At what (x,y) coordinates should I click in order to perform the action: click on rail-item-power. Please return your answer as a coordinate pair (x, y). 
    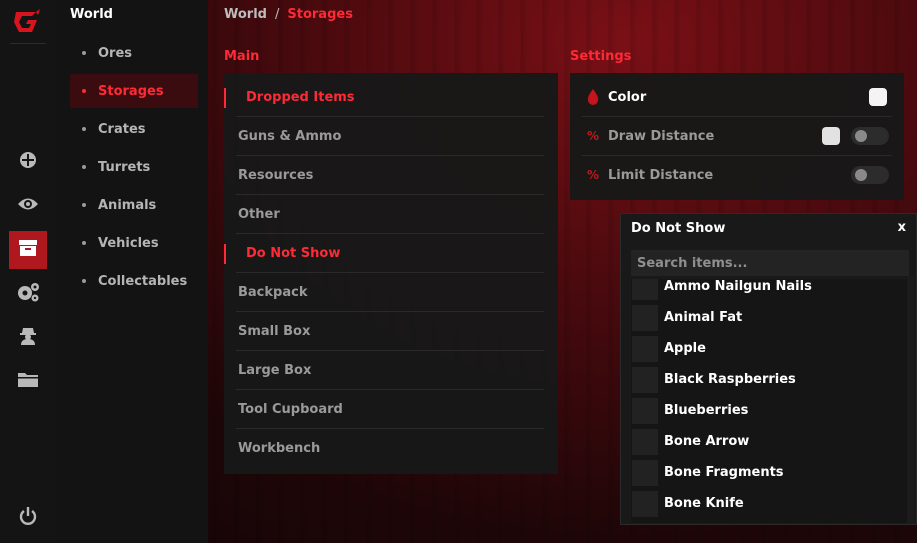
    Looking at the image, I should click on (28, 518).